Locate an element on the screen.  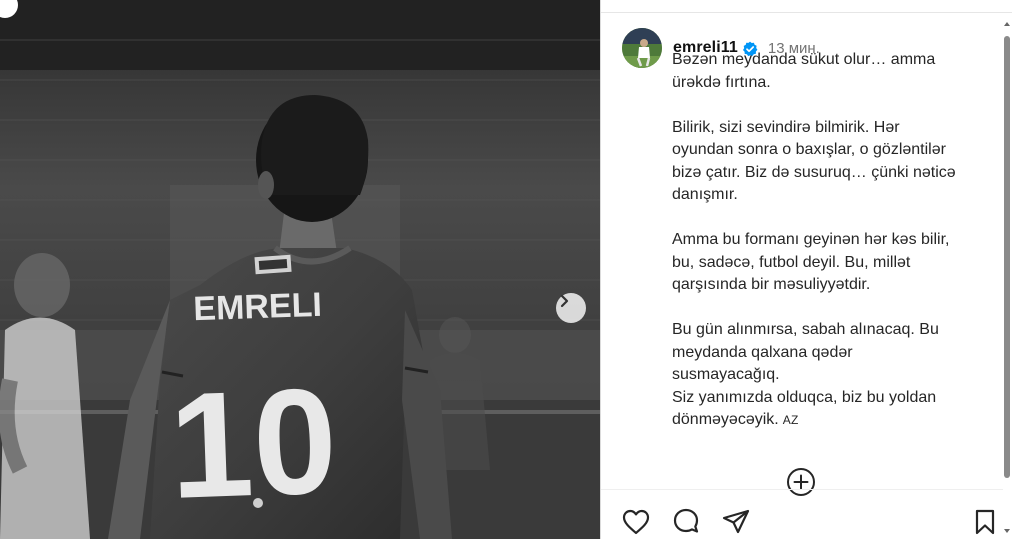
like-button is located at coordinates (636, 522).